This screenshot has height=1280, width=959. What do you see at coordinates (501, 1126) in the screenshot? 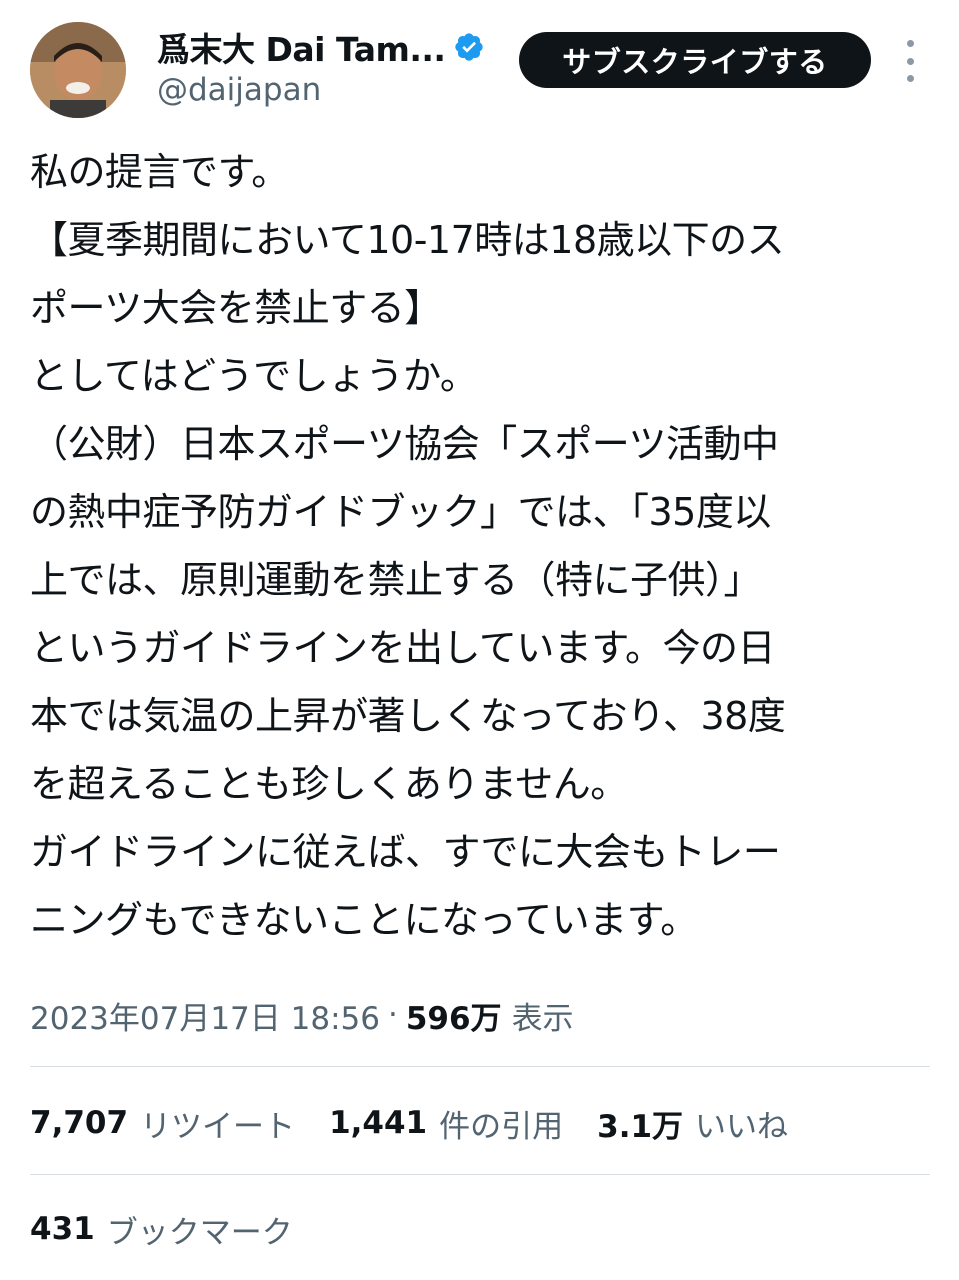
I see `quotes-label: 件の引用` at bounding box center [501, 1126].